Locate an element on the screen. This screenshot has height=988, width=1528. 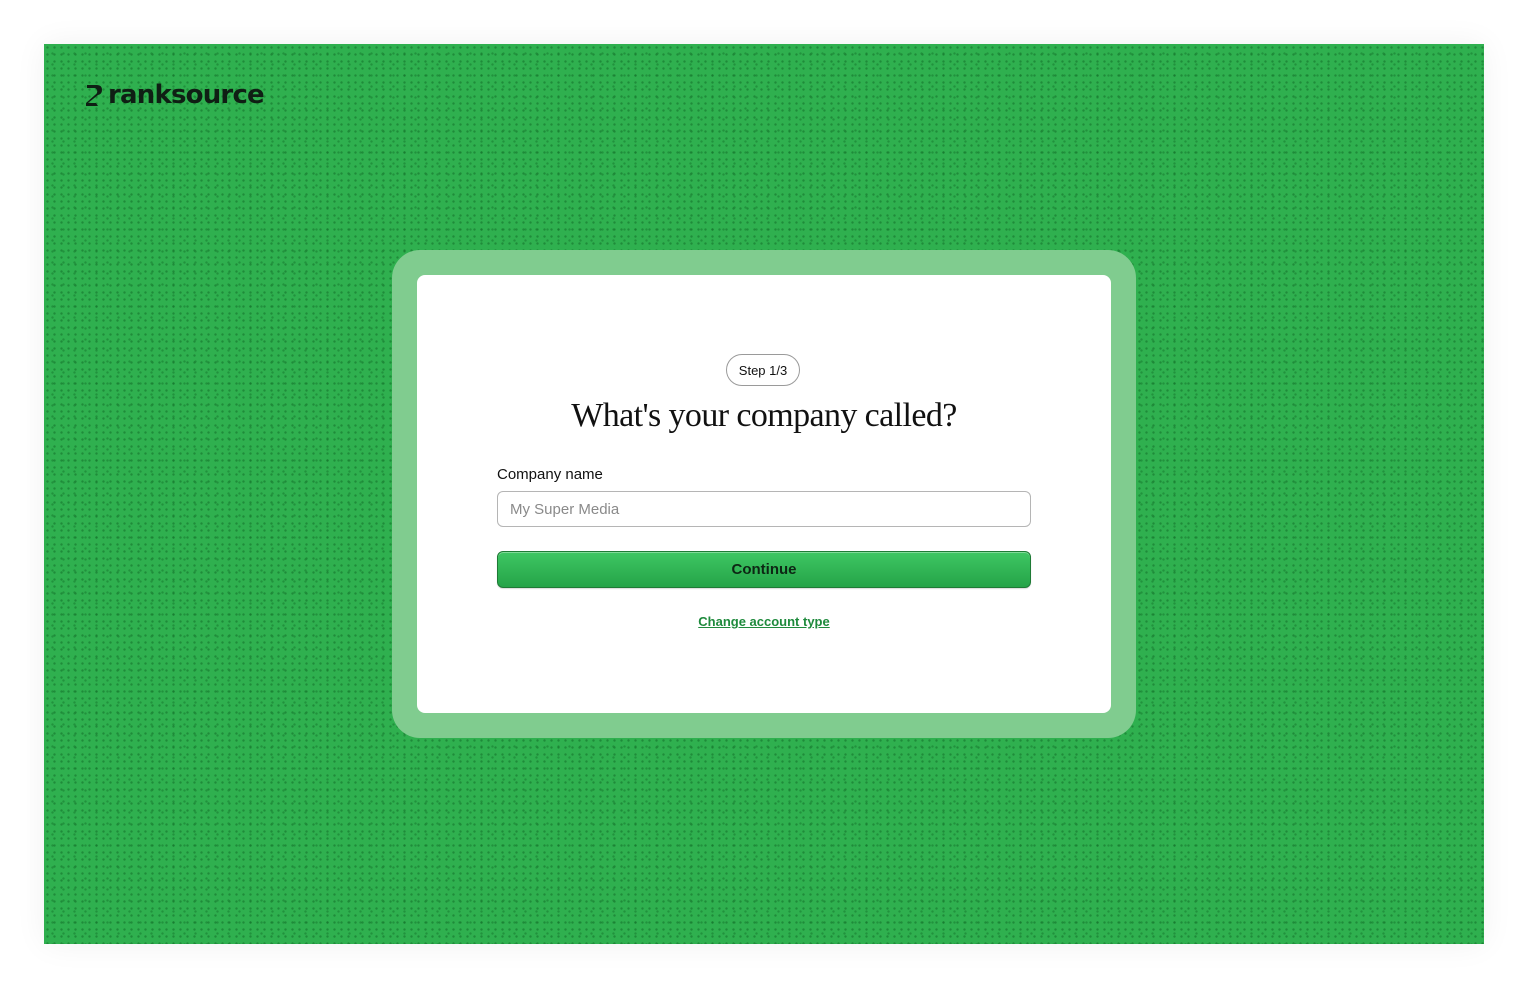
continue-button: Continue is located at coordinates (764, 569).